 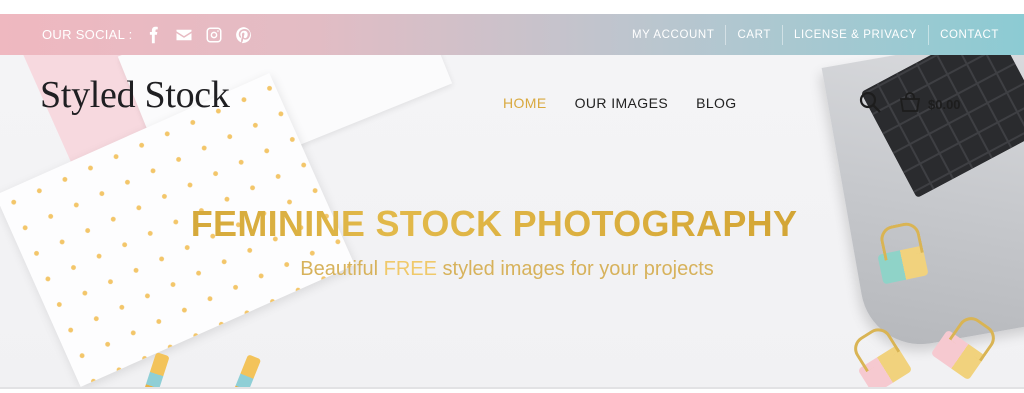 I want to click on social-links: OUR SOCIAL :, so click(x=147, y=35).